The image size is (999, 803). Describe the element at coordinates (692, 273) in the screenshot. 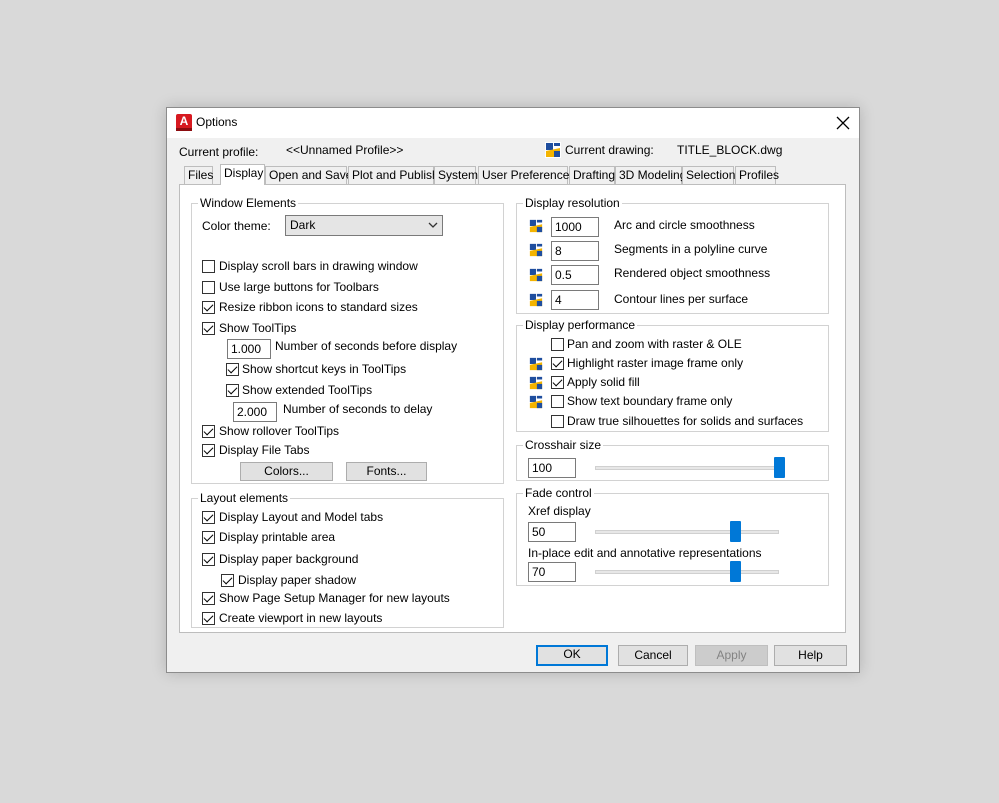

I see `rendered-smoothness-label: Rendered object smoothness` at that location.